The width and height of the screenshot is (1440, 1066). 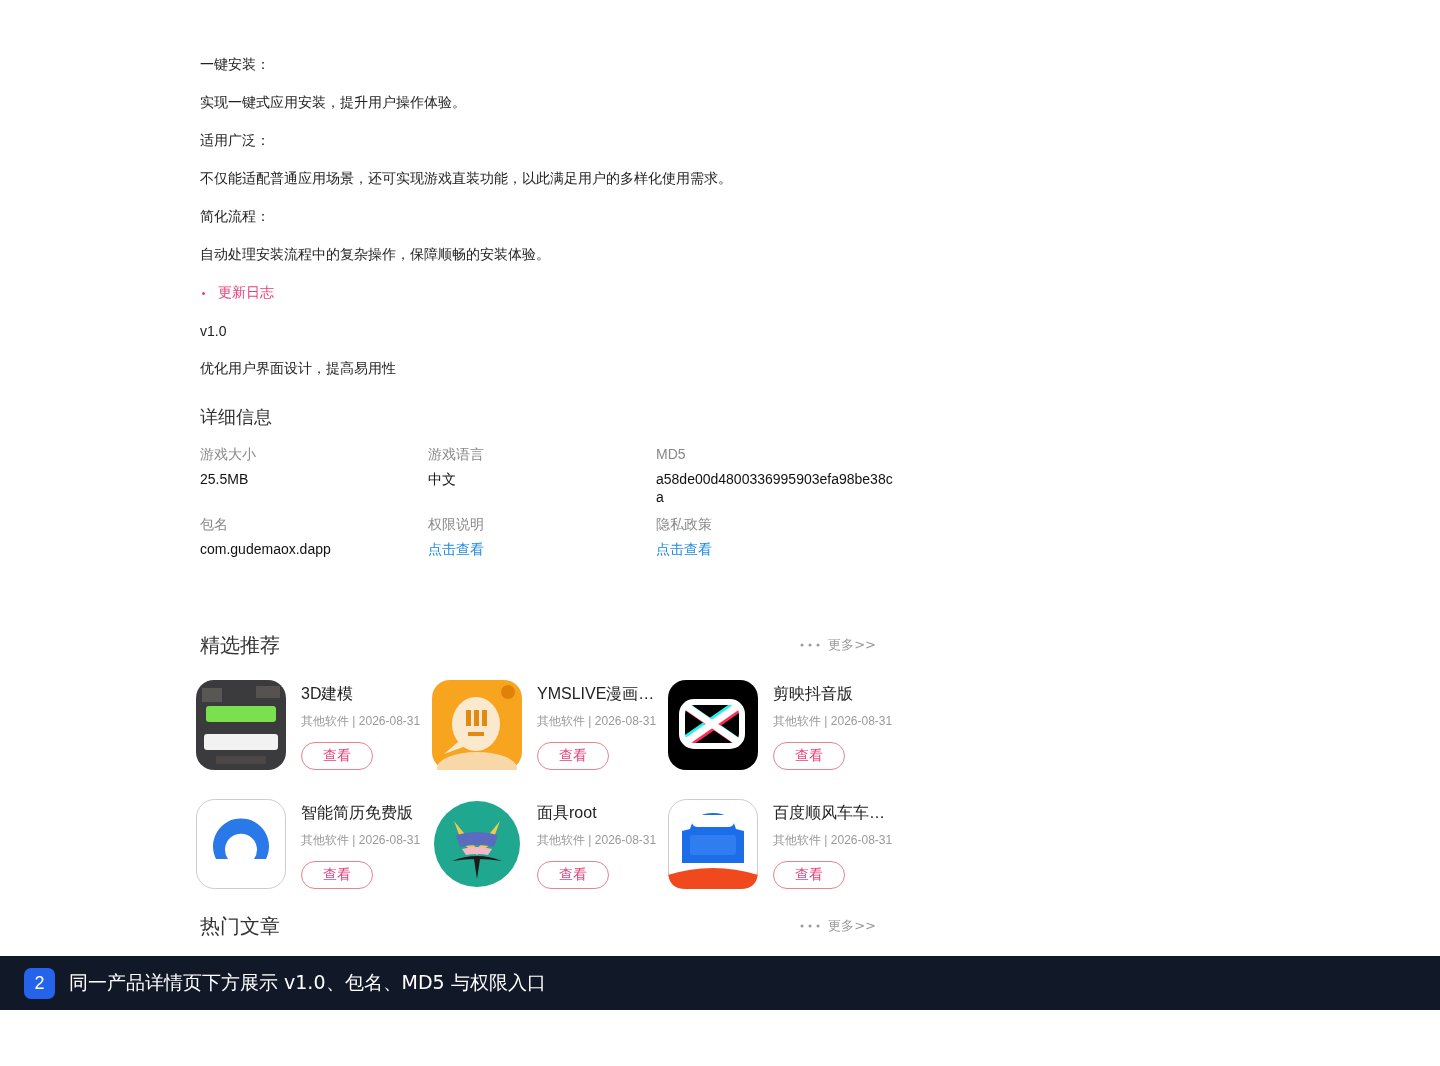 What do you see at coordinates (225, 479) in the screenshot?
I see `field-value: 25.5MB` at bounding box center [225, 479].